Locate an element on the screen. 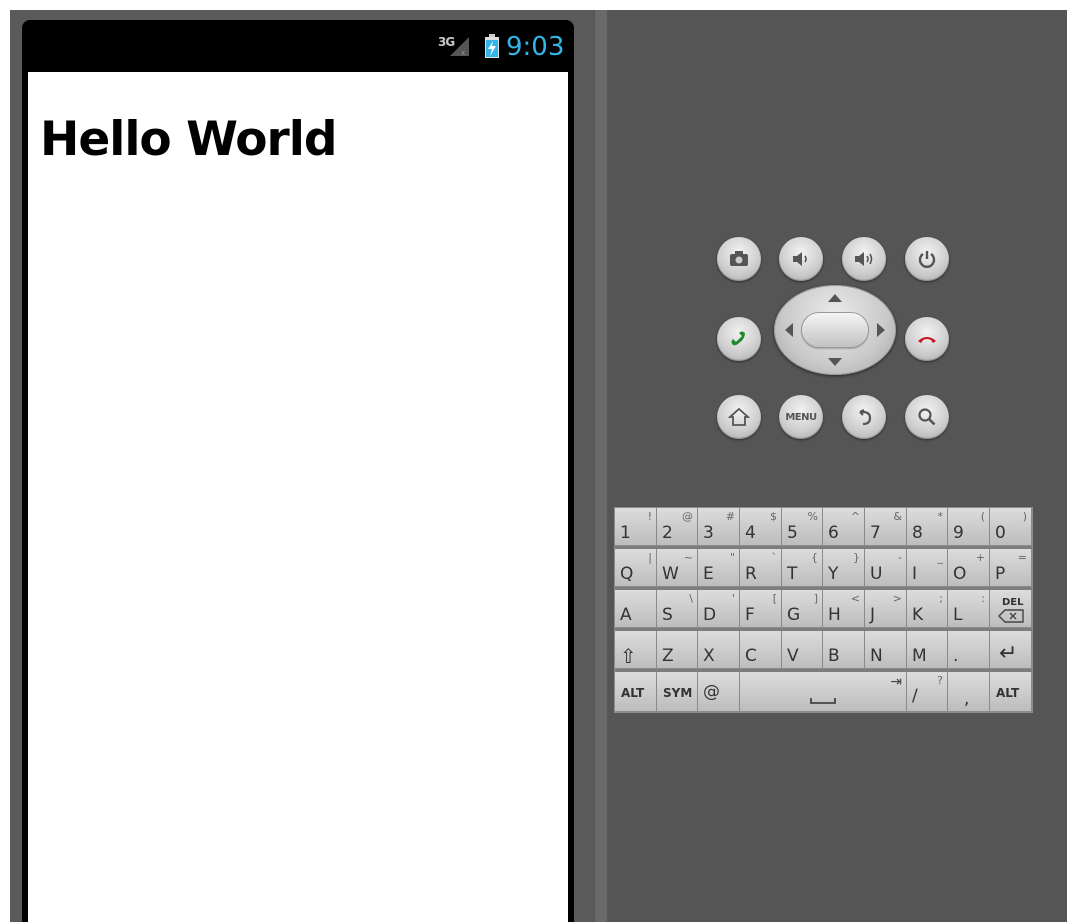 The image size is (1067, 922). key-x: X is located at coordinates (719, 650).